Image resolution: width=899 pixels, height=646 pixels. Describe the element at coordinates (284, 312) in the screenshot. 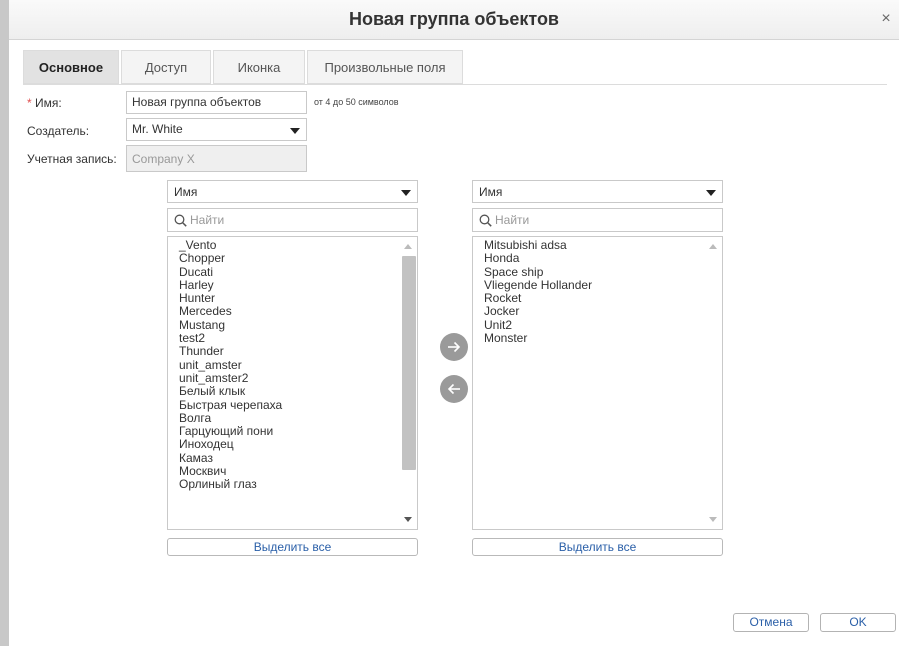

I see `list-item: Mercedes` at that location.